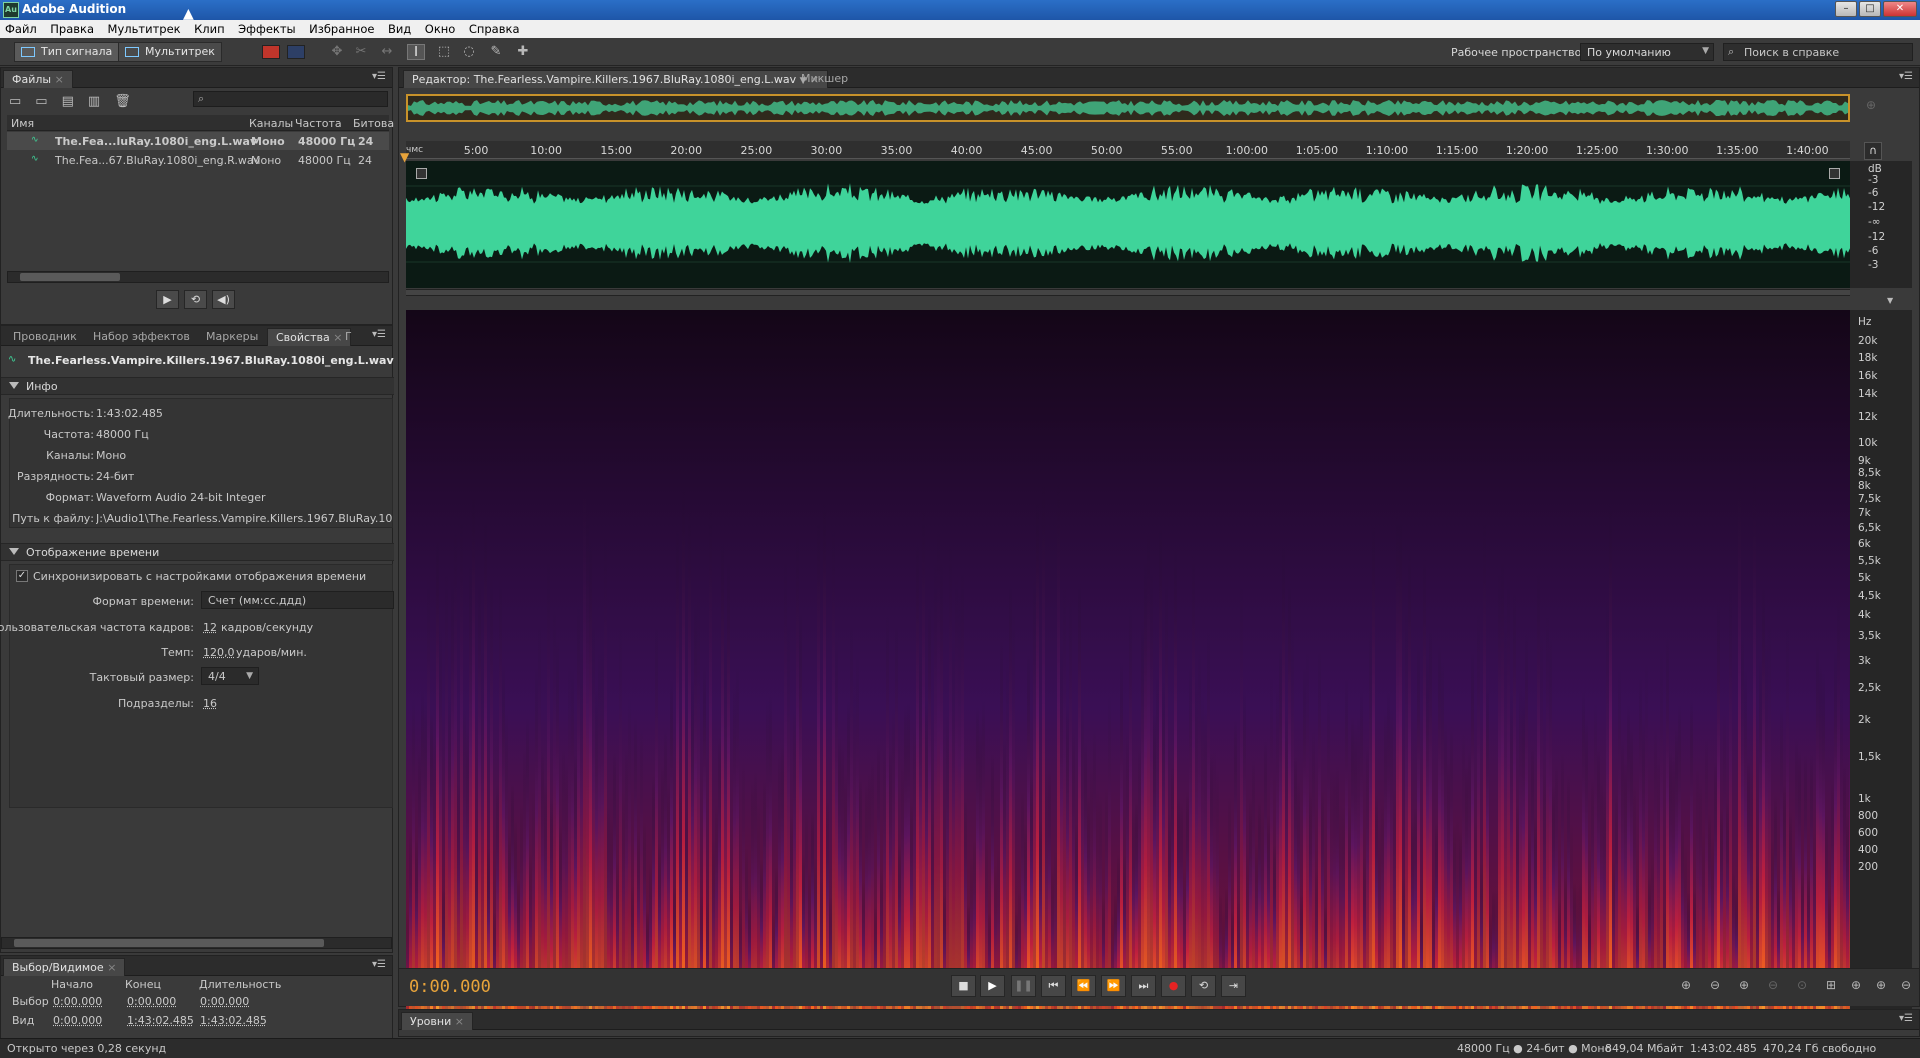  What do you see at coordinates (1233, 986) in the screenshot?
I see `skip-selection-button: ⇥` at bounding box center [1233, 986].